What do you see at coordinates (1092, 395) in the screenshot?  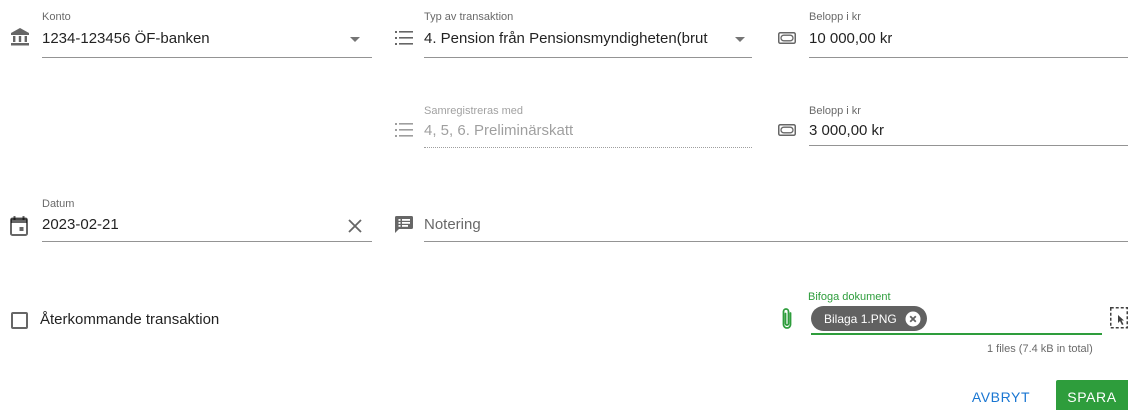 I see `save-button: SPARA` at bounding box center [1092, 395].